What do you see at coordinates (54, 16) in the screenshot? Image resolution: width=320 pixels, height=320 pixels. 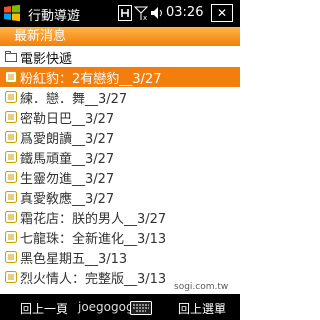 I see `app-title: 行動導遊` at bounding box center [54, 16].